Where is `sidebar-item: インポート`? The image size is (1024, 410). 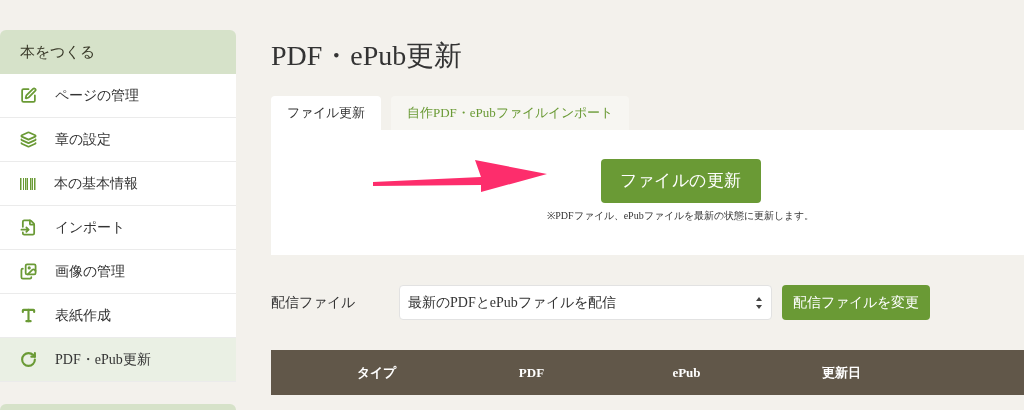 sidebar-item: インポート is located at coordinates (118, 228).